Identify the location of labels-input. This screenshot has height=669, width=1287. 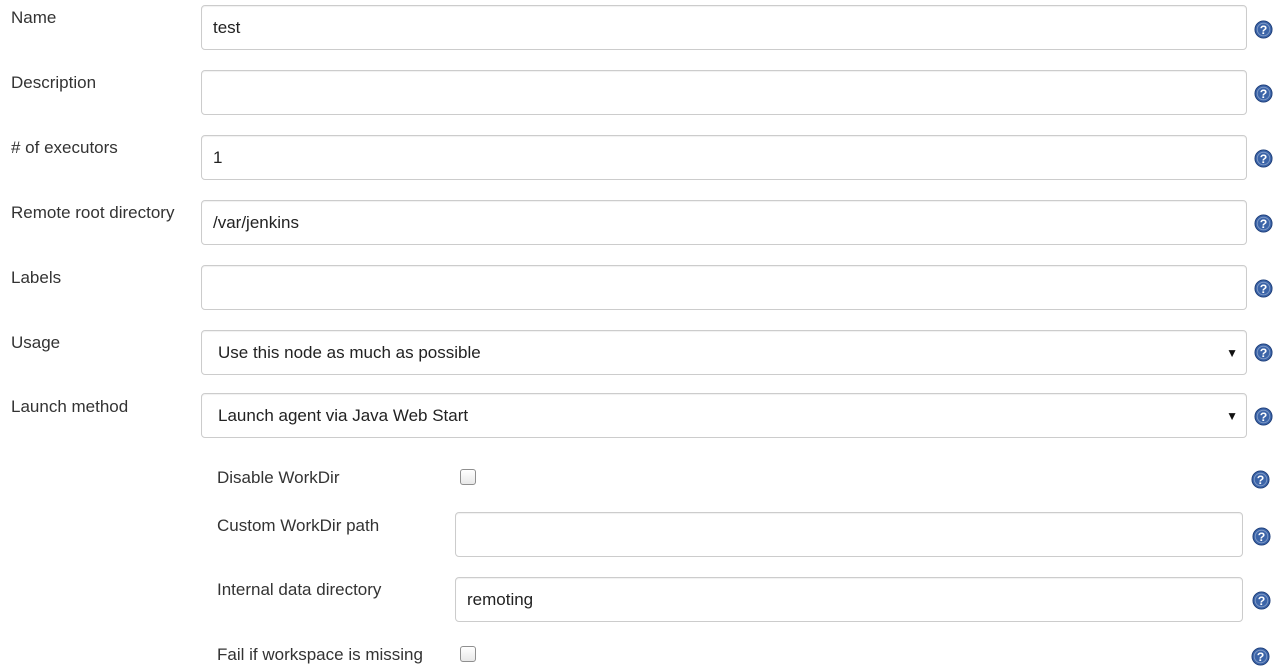
(724, 287).